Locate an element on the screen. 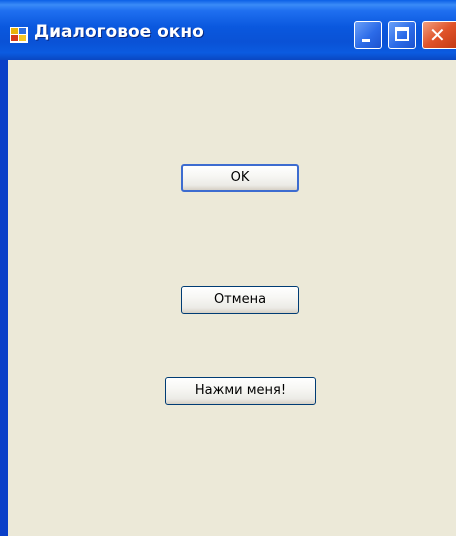 Image resolution: width=456 pixels, height=536 pixels. title-bar: Диалоговое окно ✕ is located at coordinates (228, 30).